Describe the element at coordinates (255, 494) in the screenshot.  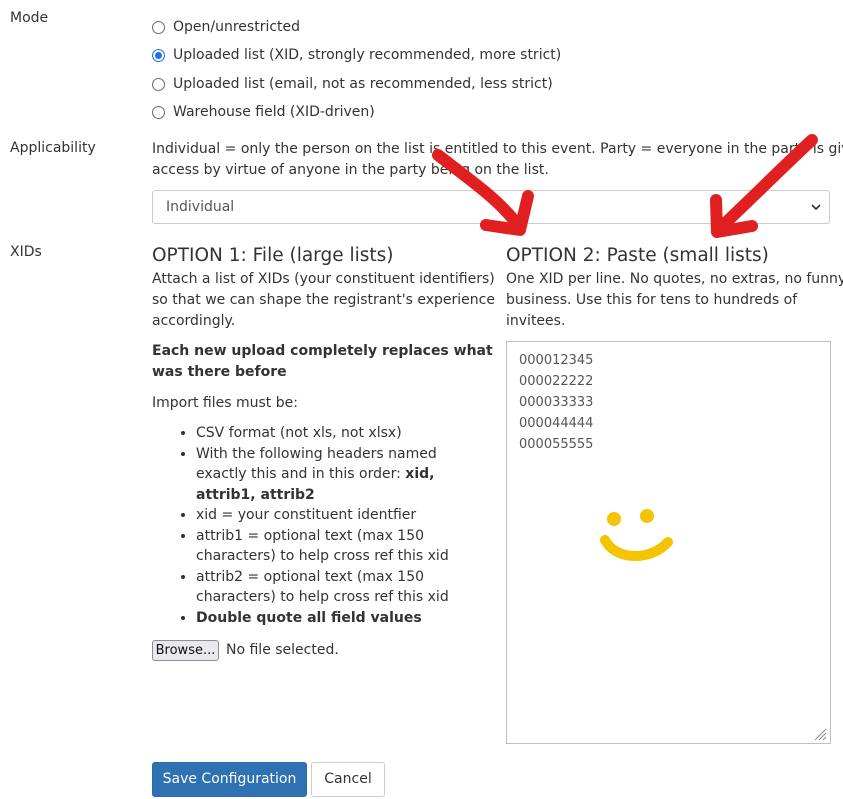
I see `requirement-bold: attrib1, attrib2` at that location.